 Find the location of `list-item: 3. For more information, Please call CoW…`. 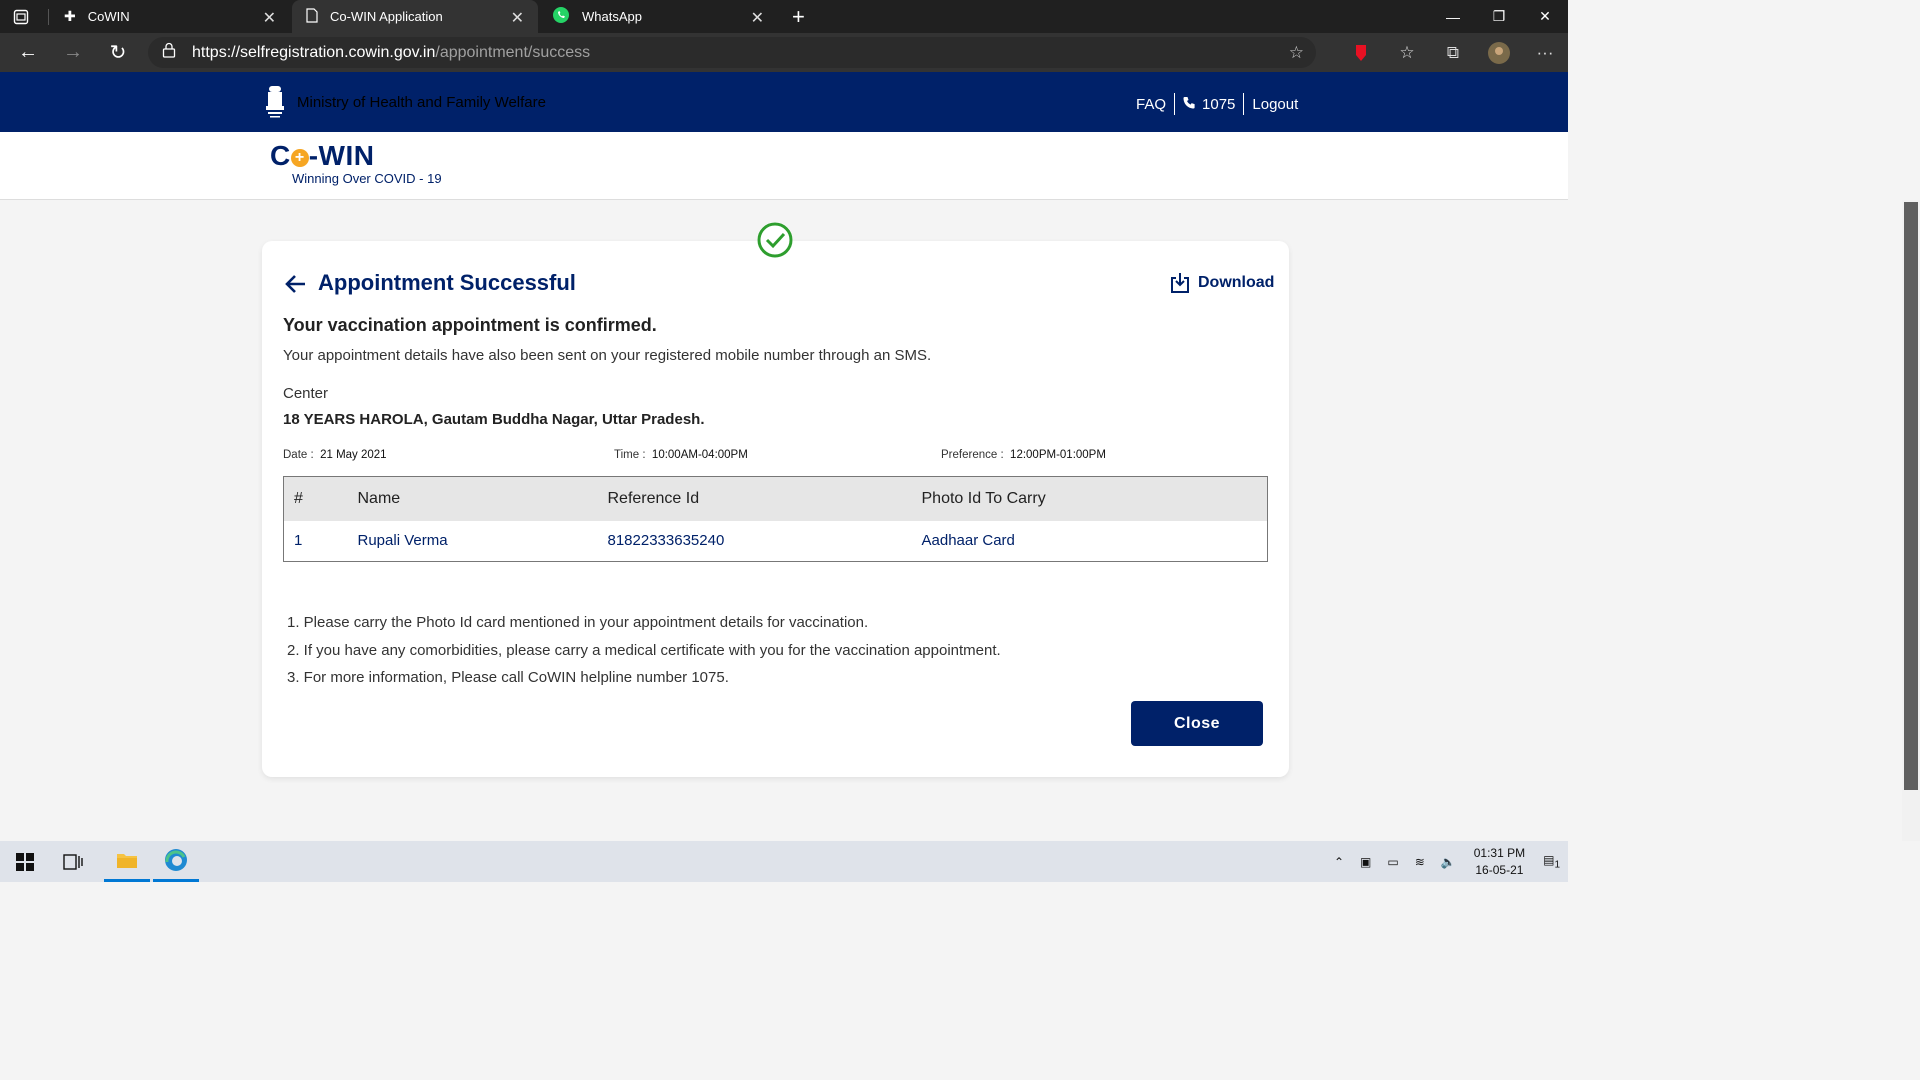

list-item: 3. For more information, Please call CoW… is located at coordinates (508, 677).